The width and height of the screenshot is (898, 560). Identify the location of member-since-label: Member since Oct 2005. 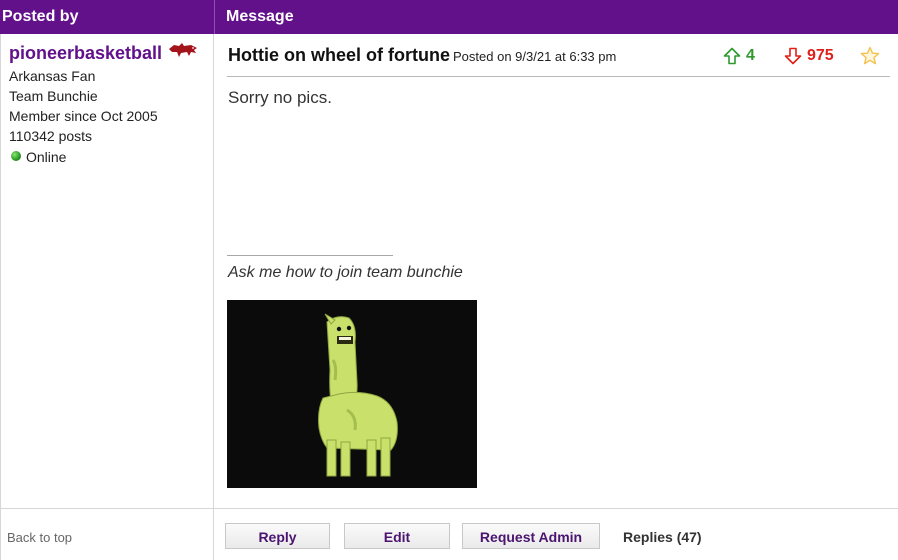
(83, 116).